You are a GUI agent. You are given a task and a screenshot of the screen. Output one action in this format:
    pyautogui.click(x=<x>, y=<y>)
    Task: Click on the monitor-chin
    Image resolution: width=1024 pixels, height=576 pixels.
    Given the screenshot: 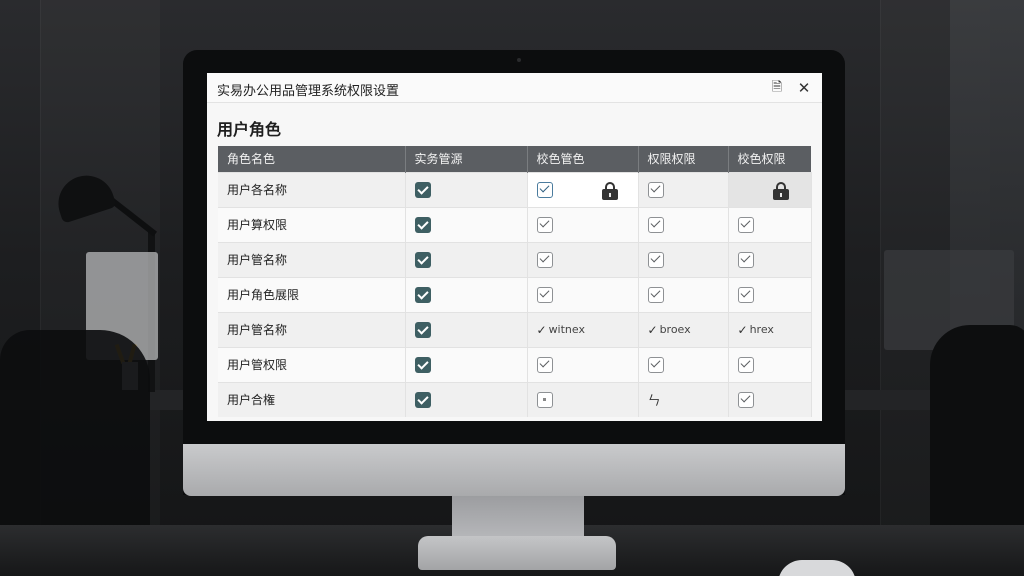 What is the action you would take?
    pyautogui.click(x=514, y=470)
    